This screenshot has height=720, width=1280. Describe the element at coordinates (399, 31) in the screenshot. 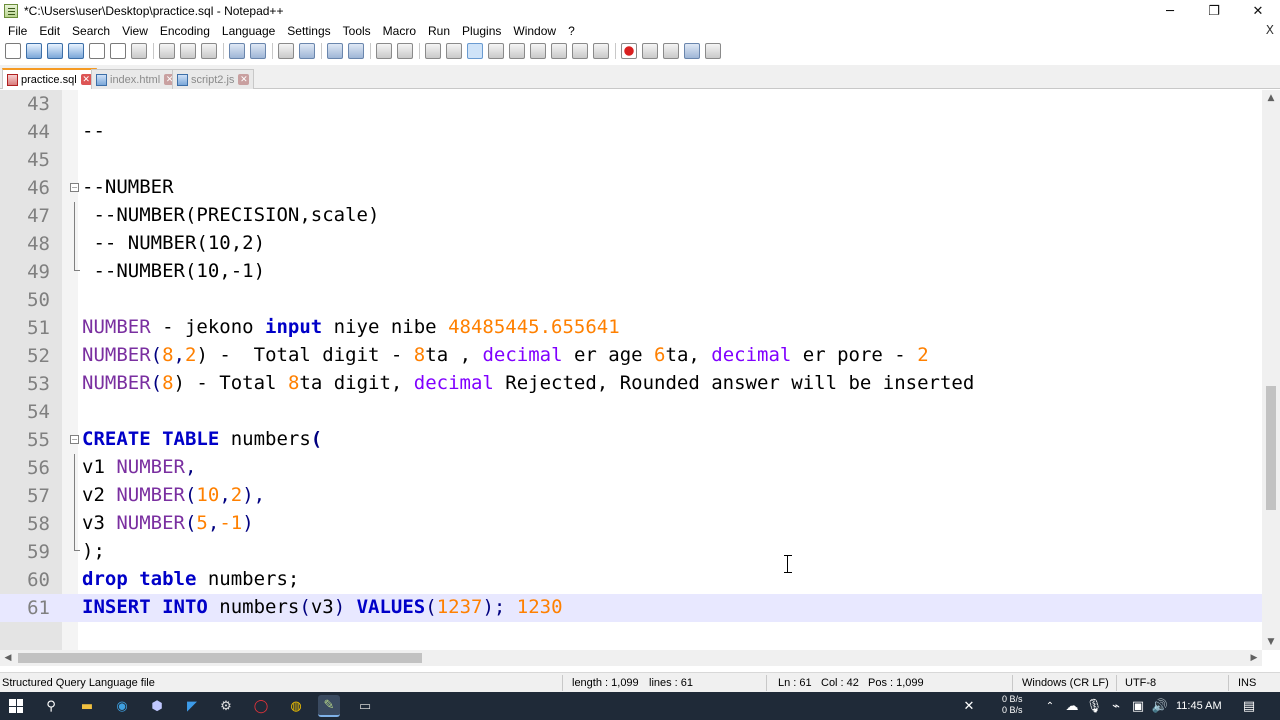

I see `menu-macro: Macro` at that location.